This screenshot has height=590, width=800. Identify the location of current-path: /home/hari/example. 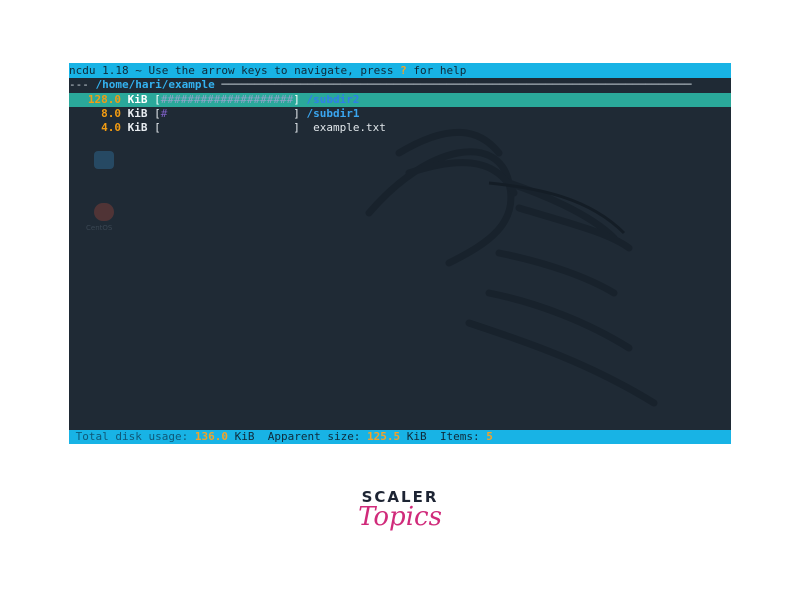
(155, 84).